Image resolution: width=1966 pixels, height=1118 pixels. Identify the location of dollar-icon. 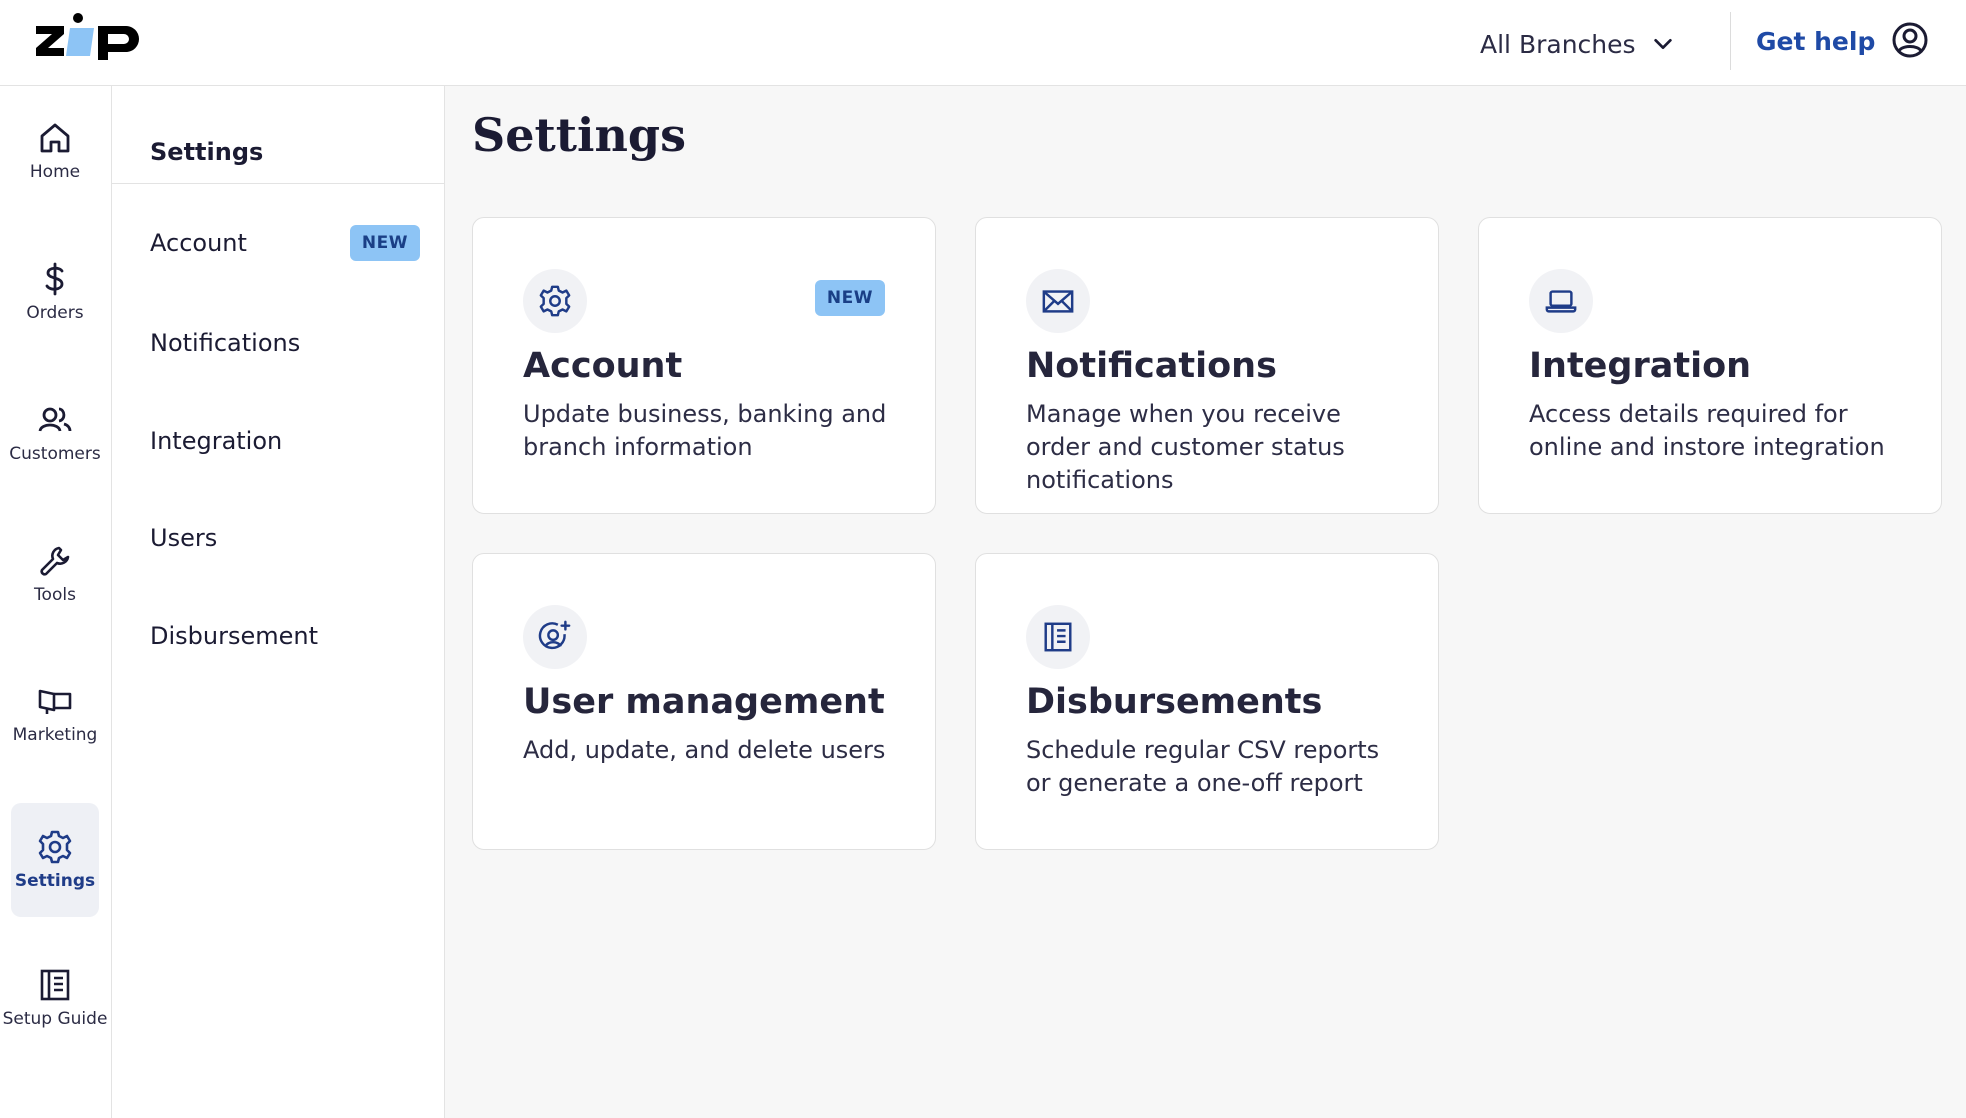
(54, 279).